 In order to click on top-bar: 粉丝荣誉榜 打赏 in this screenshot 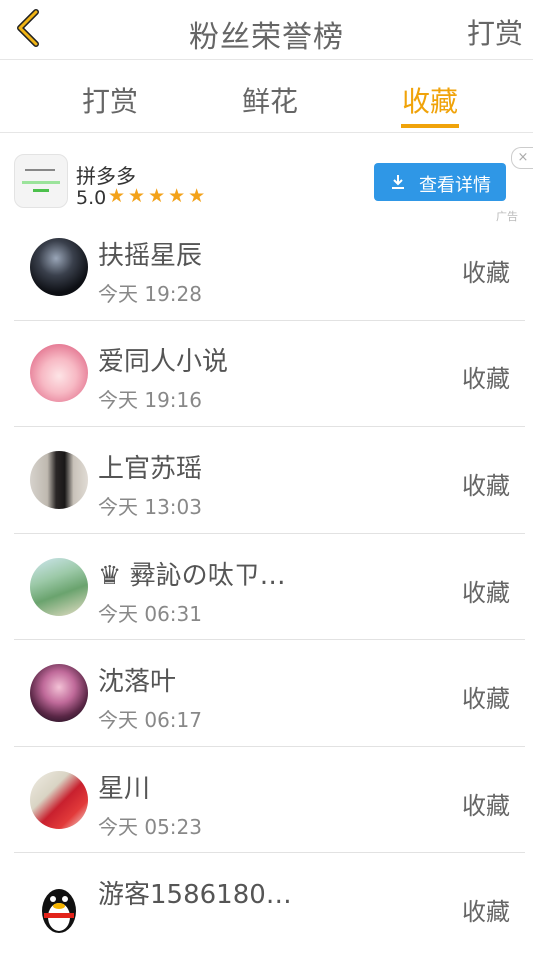, I will do `click(266, 29)`.